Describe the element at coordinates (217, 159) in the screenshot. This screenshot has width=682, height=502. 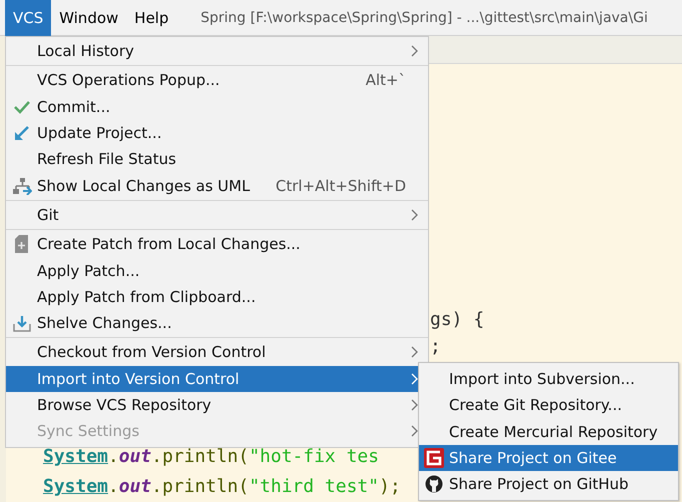
I see `menu-item: Refresh File Status` at that location.